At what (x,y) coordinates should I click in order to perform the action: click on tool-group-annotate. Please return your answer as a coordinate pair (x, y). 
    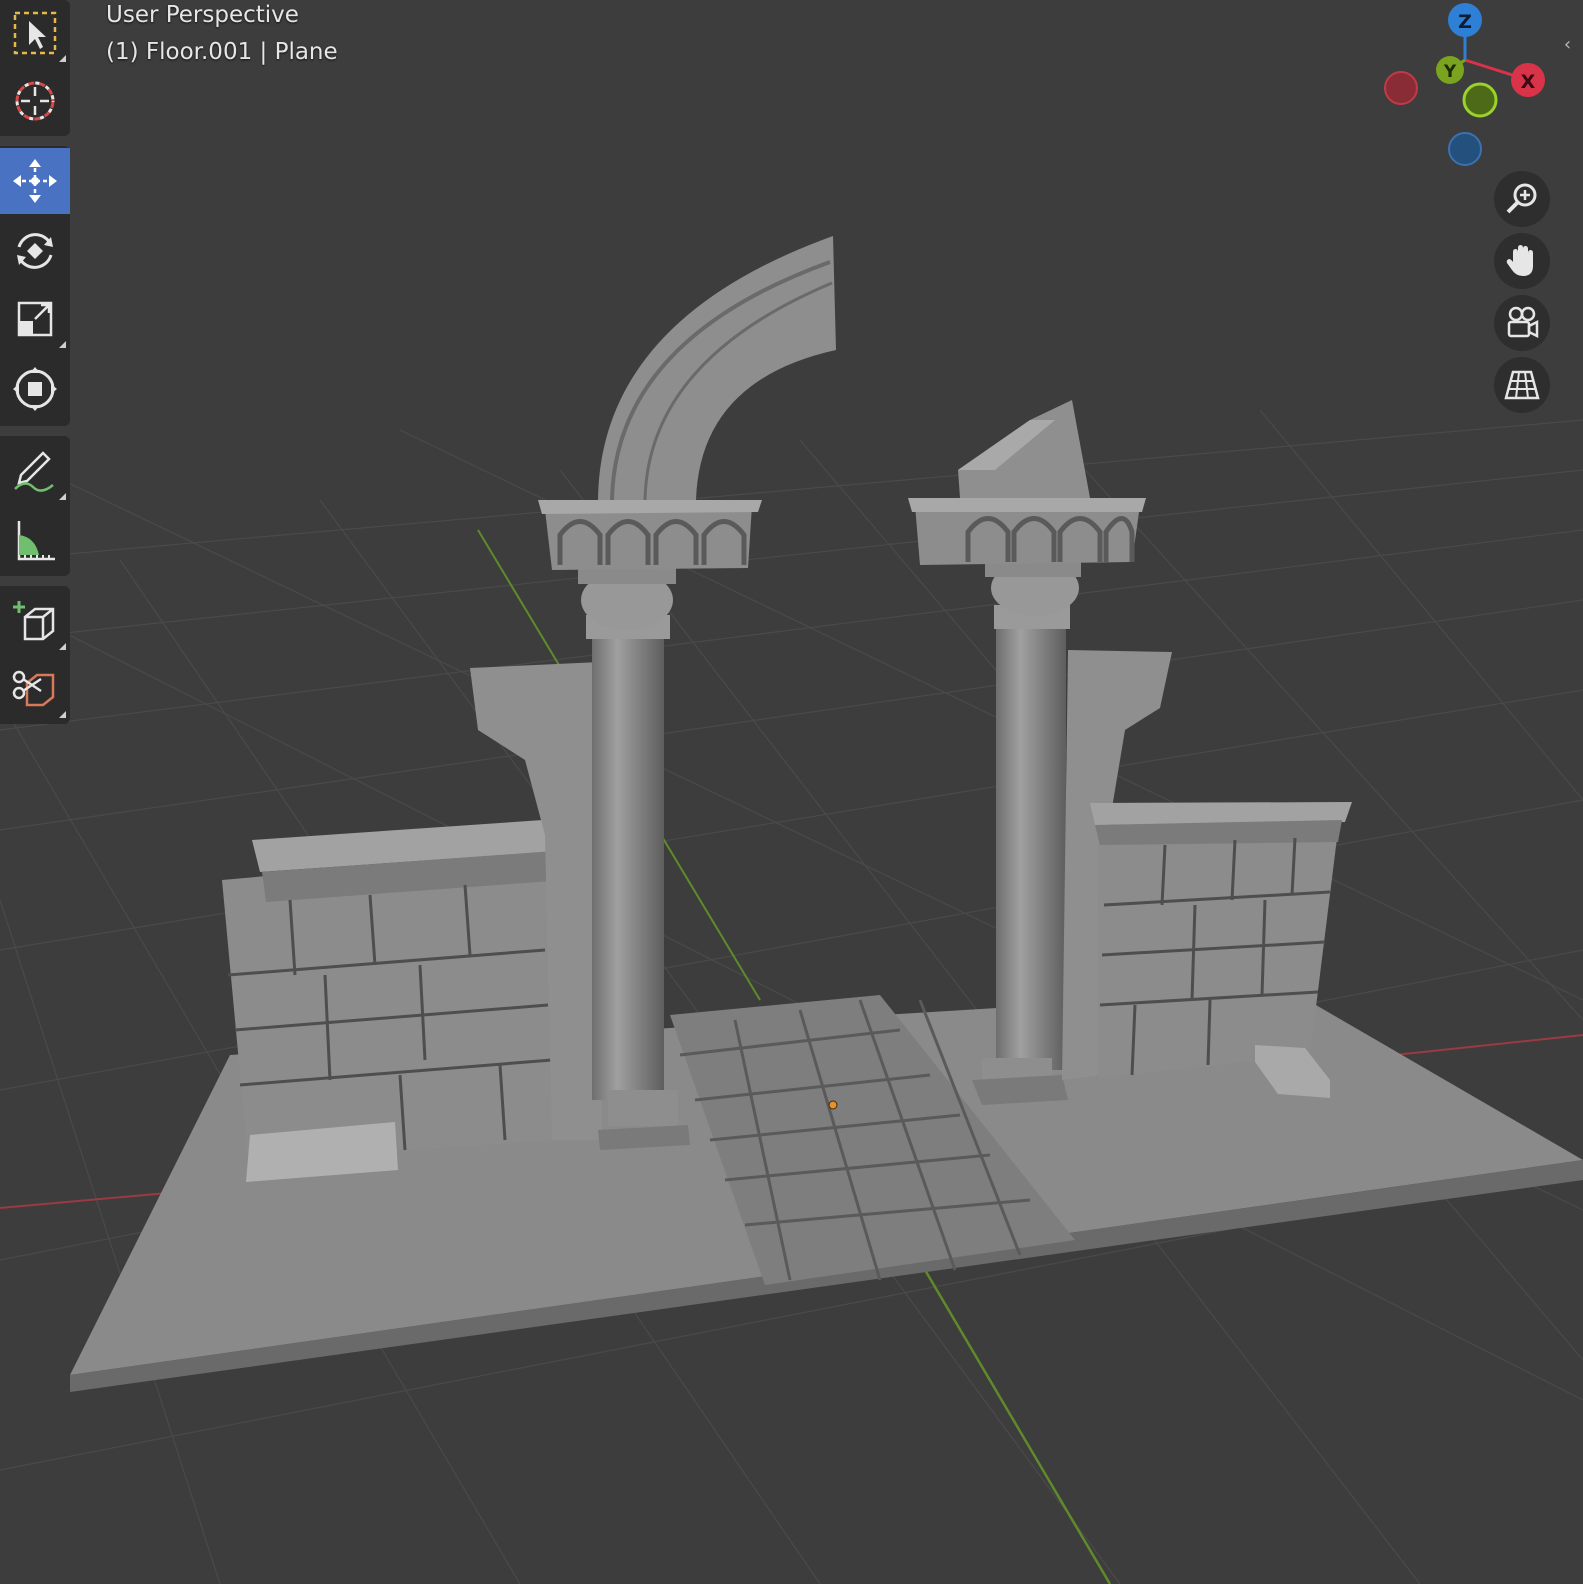
    Looking at the image, I should click on (35, 506).